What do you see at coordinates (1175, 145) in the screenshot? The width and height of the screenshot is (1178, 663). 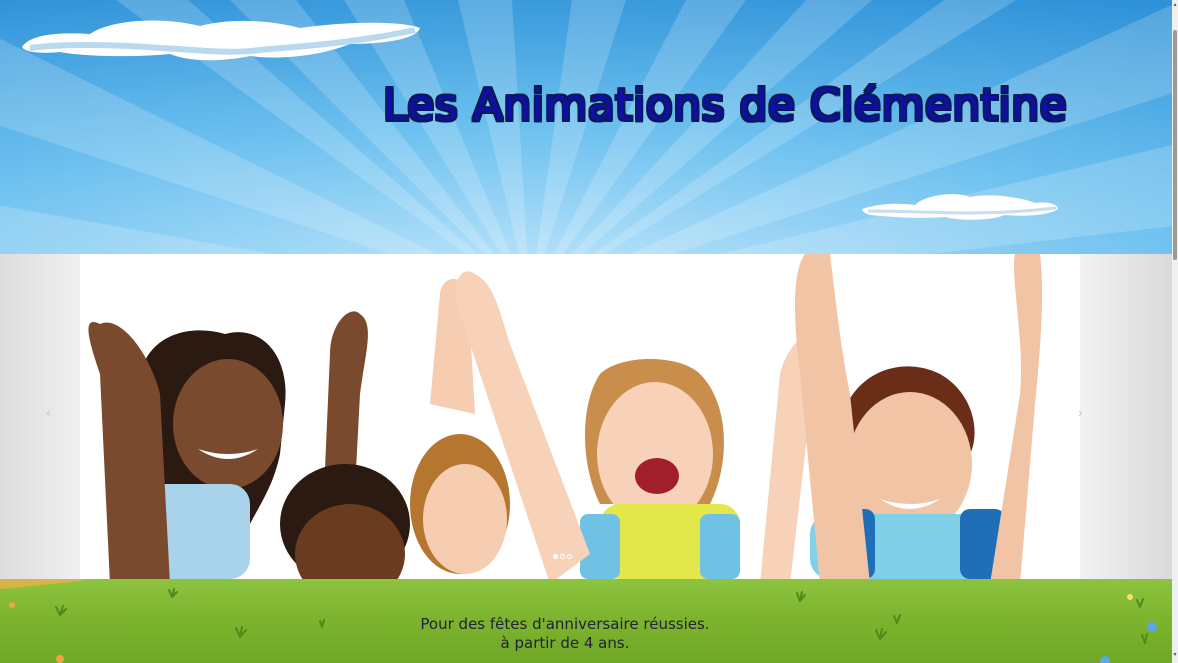 I see `scrollbar-thumb` at bounding box center [1175, 145].